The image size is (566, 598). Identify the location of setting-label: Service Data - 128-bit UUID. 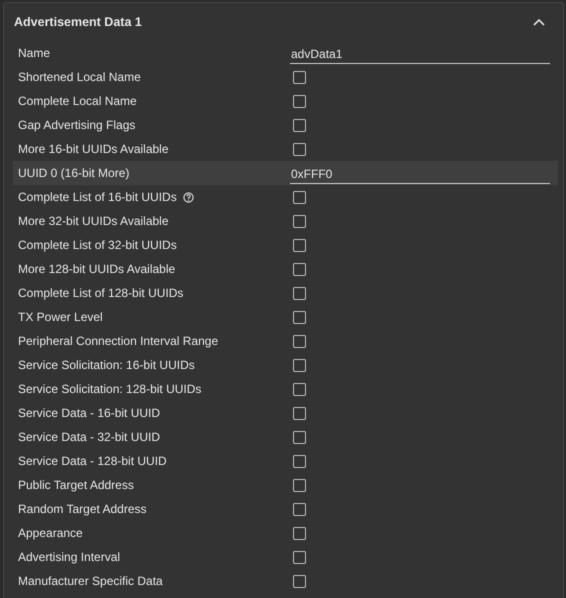
(92, 461).